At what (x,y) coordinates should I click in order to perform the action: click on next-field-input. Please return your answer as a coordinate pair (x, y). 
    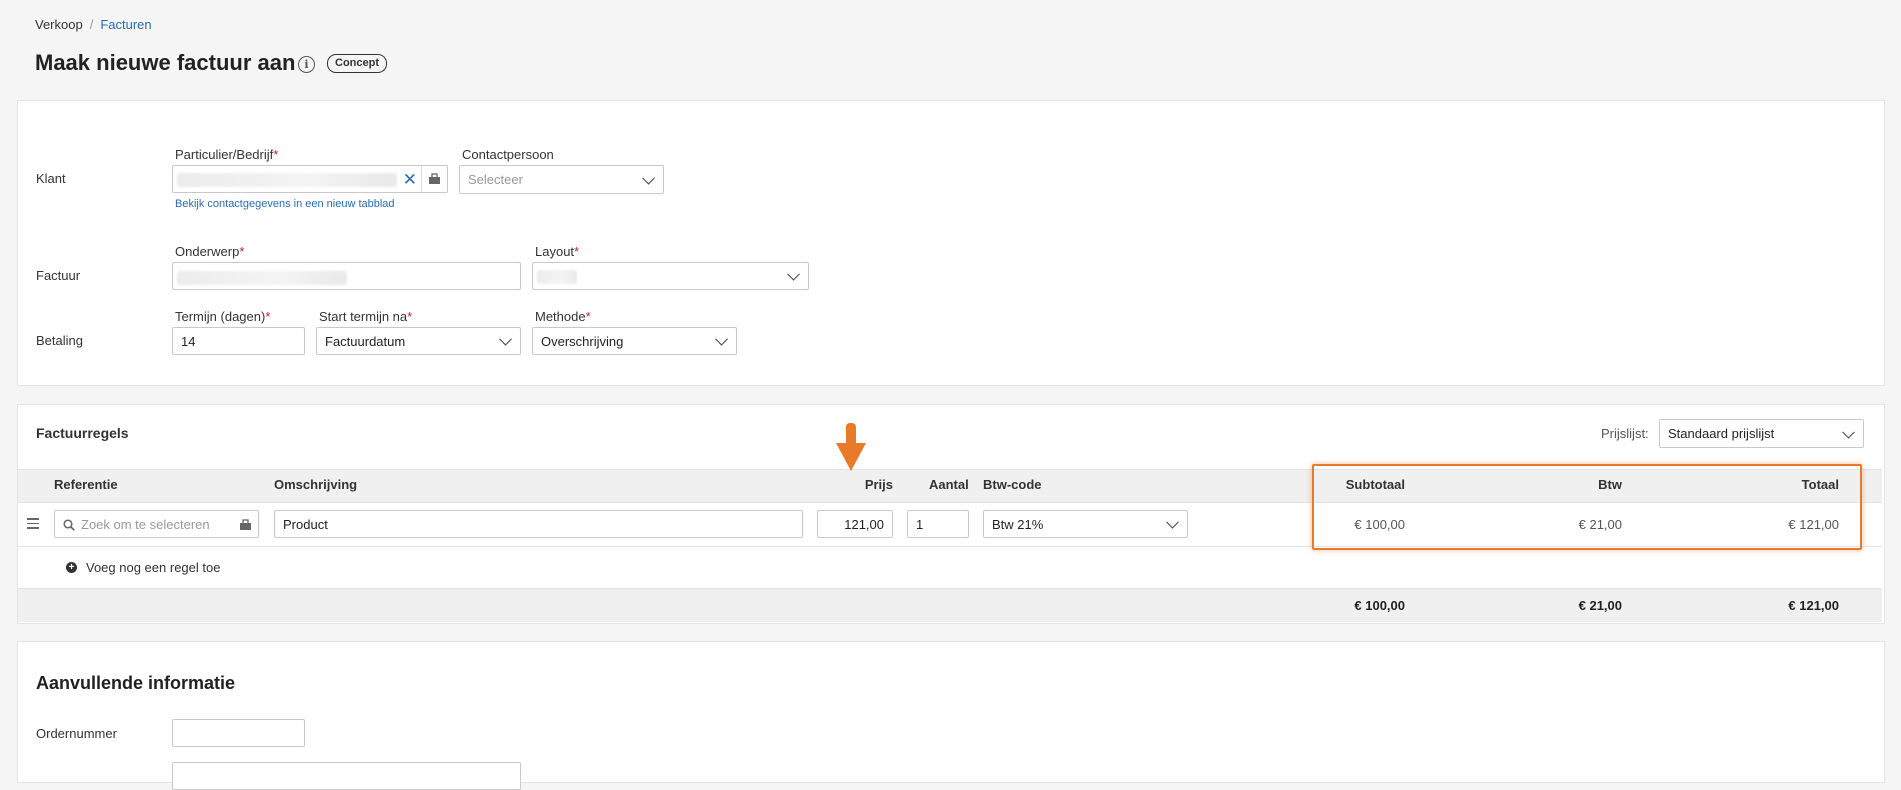
    Looking at the image, I should click on (346, 776).